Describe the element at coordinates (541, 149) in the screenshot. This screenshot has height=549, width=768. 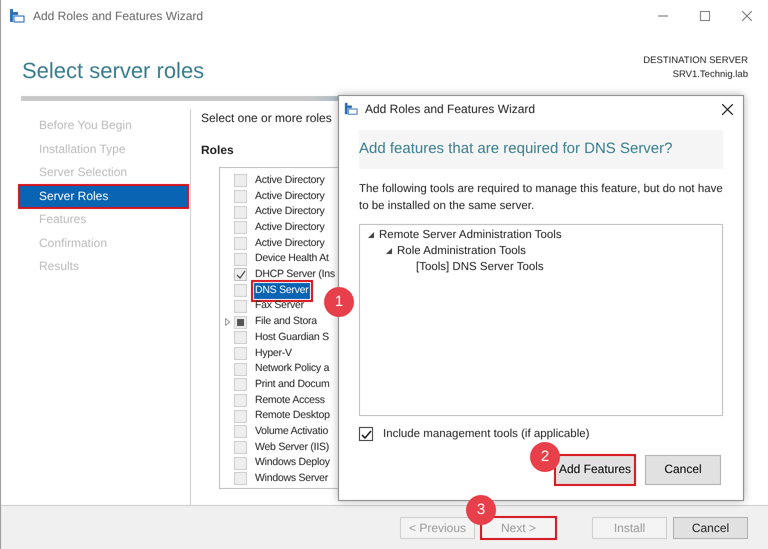
I see `dialog-heading: Add features that are required for DNS Server?` at that location.